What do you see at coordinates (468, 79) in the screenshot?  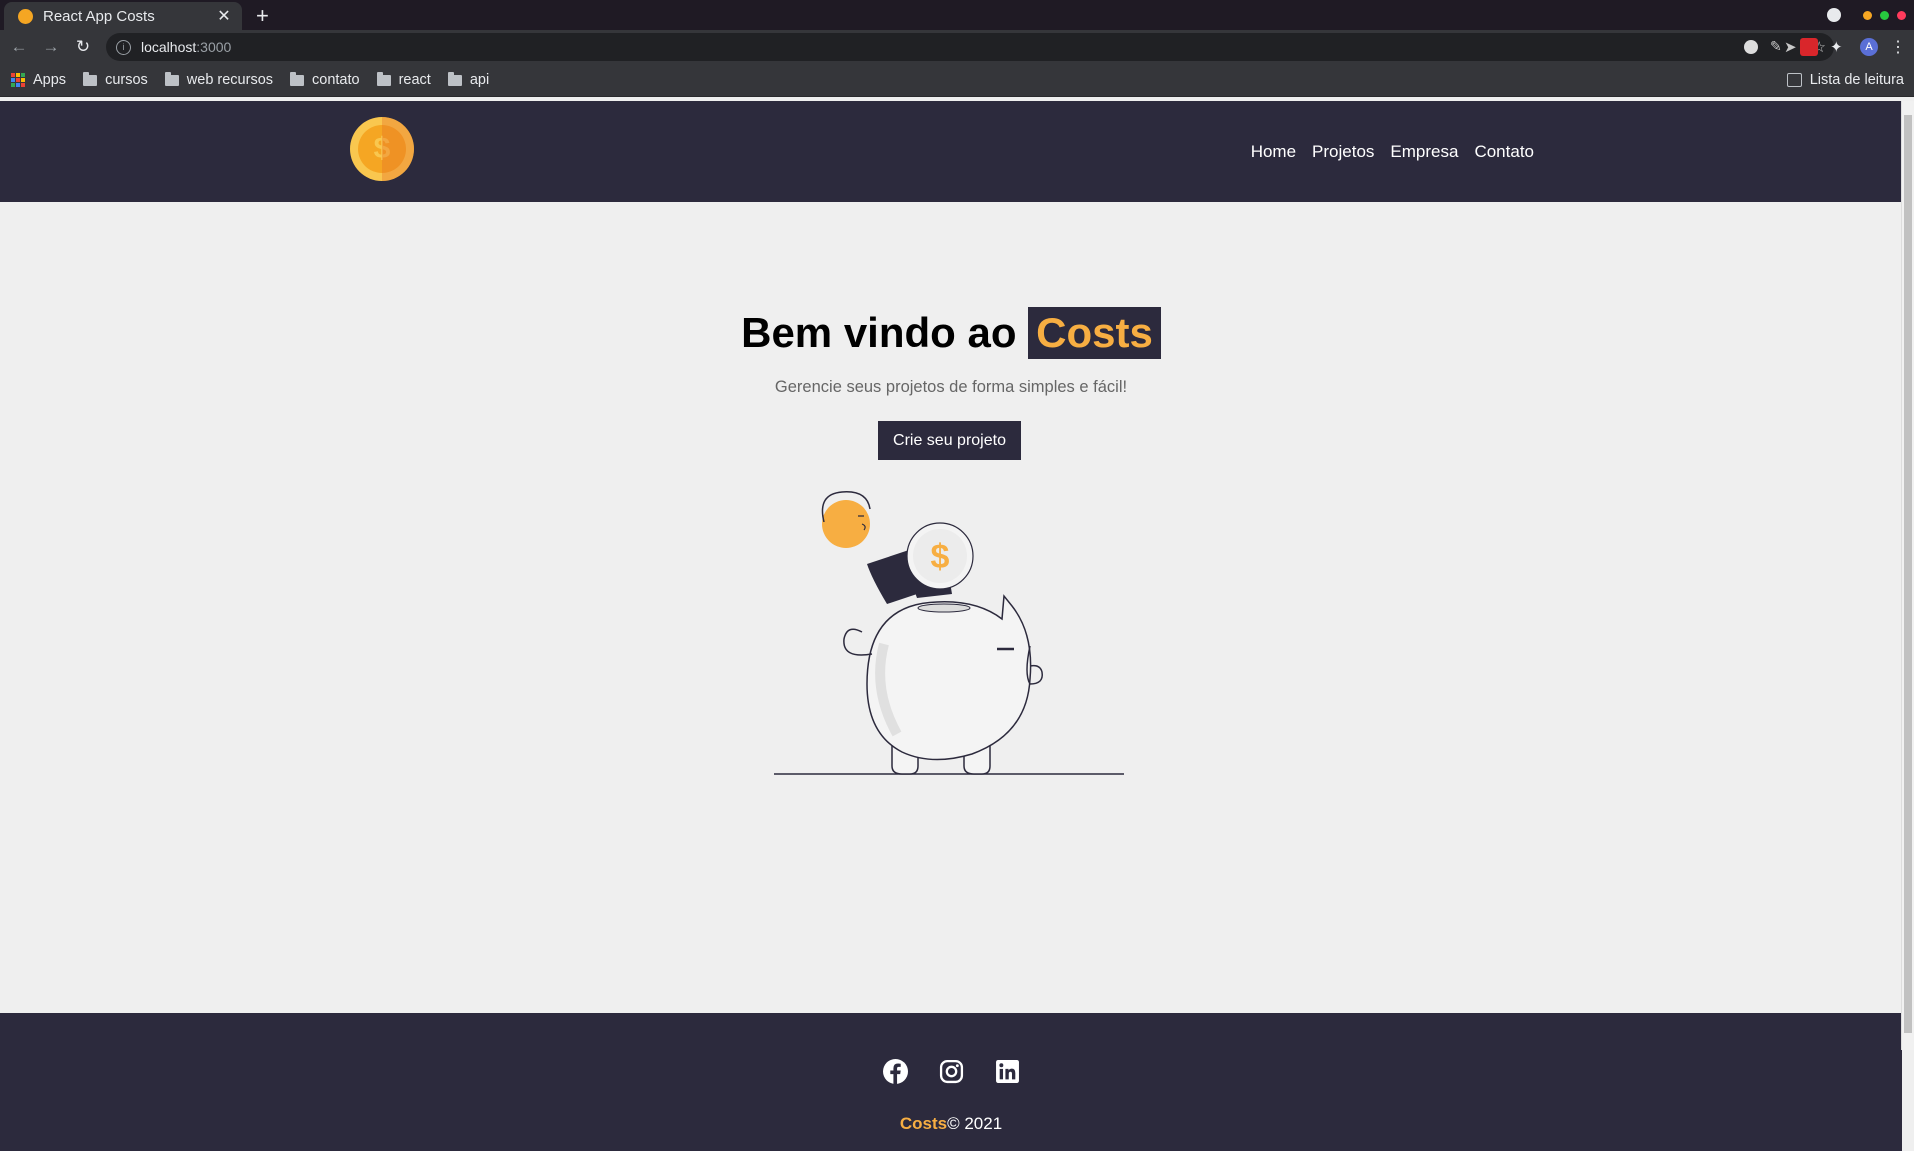 I see `bookmark-api: api` at bounding box center [468, 79].